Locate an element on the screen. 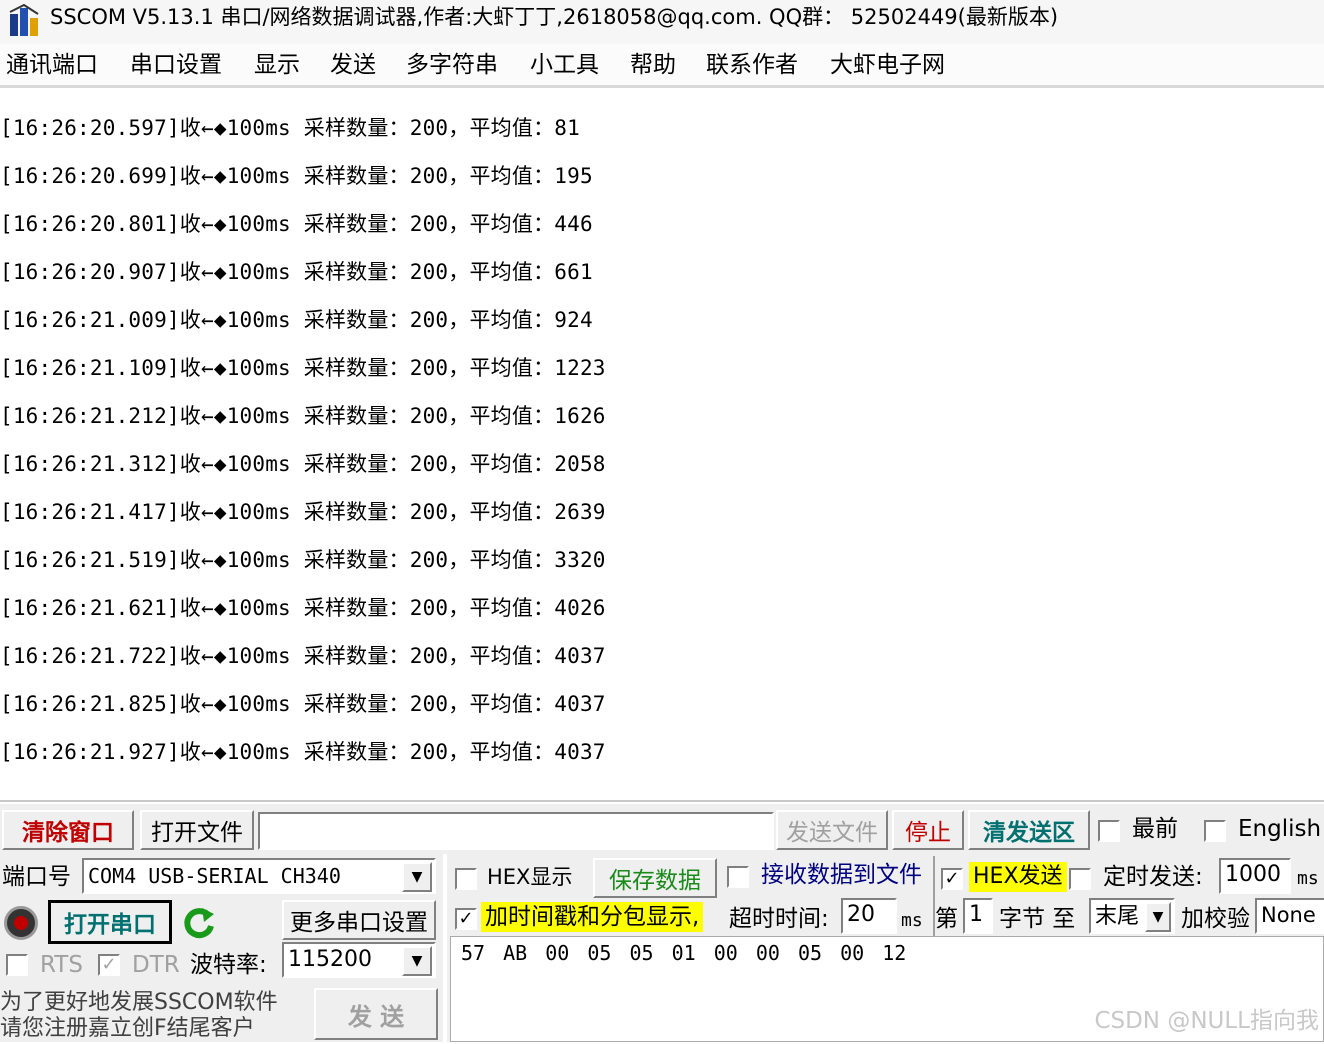 Image resolution: width=1324 pixels, height=1044 pixels. save-data-button: 保存数据 is located at coordinates (655, 878).